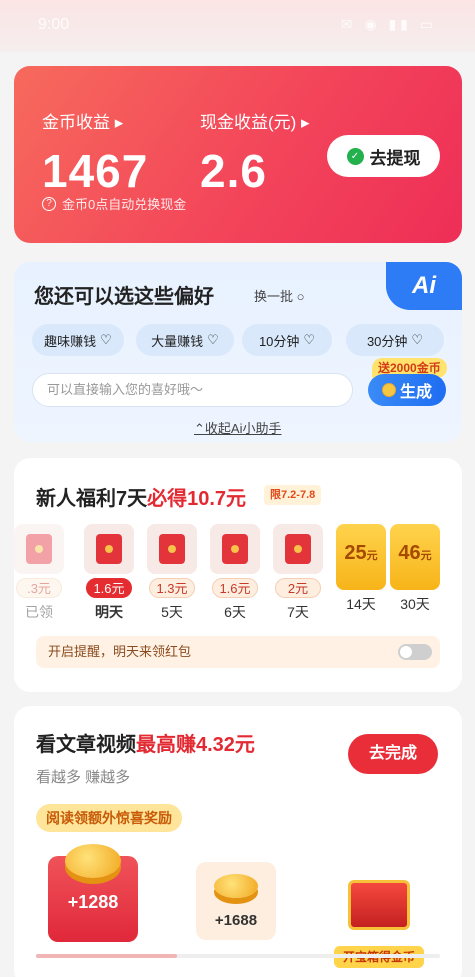 This screenshot has height=977, width=475. I want to click on exchange-note: ? 金币0点自动兑换现金, so click(114, 203).